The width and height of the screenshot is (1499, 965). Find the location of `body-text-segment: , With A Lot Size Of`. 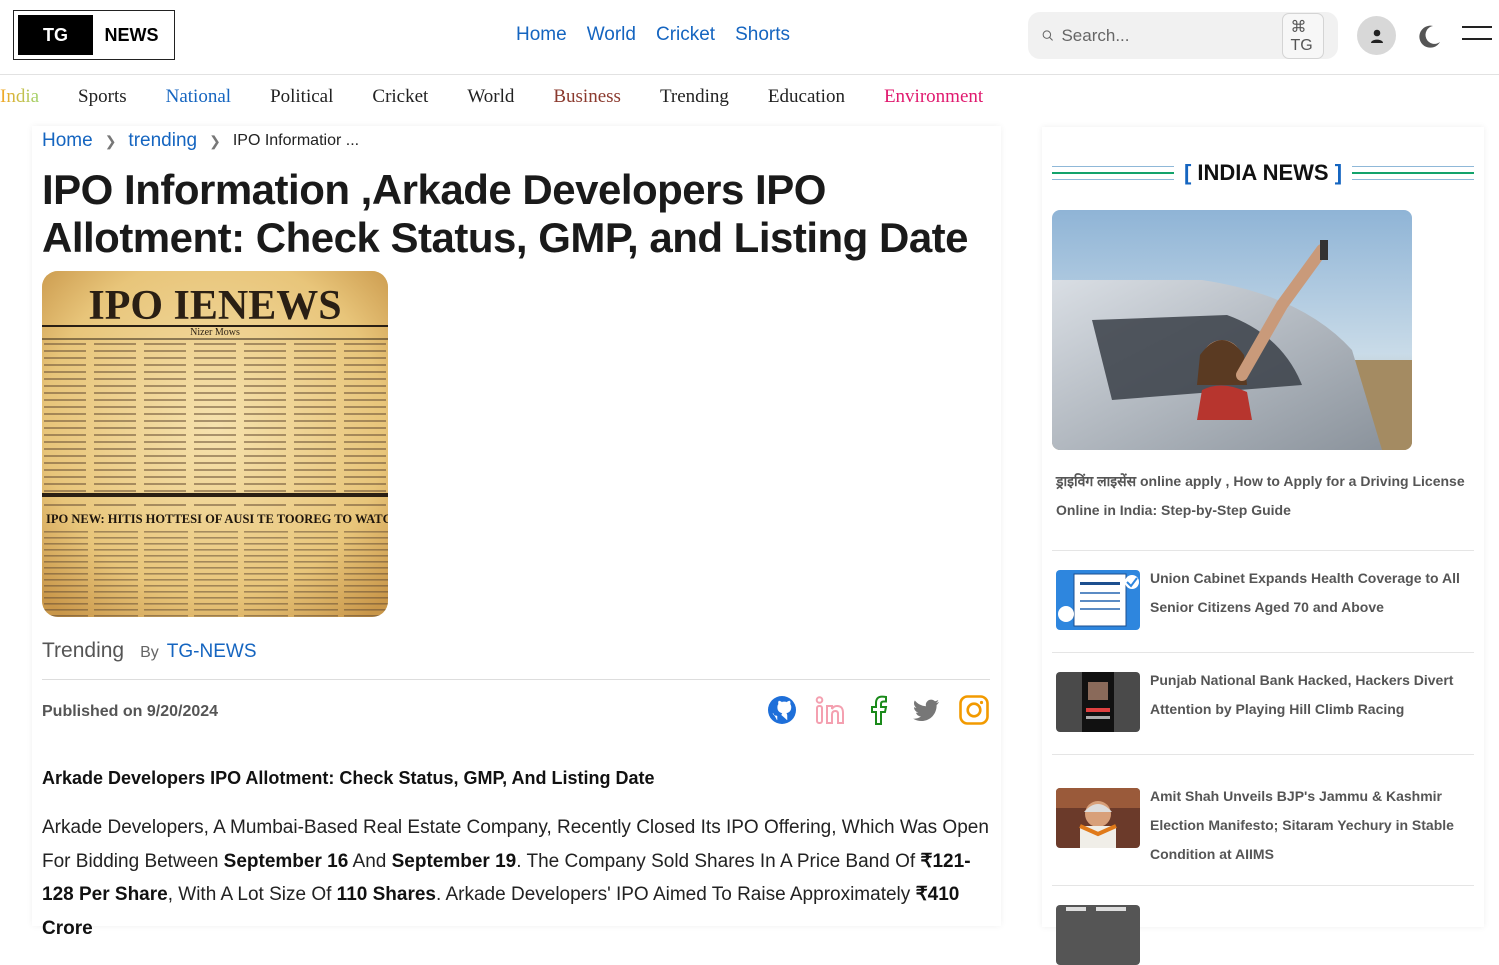

body-text-segment: , With A Lot Size Of is located at coordinates (252, 894).